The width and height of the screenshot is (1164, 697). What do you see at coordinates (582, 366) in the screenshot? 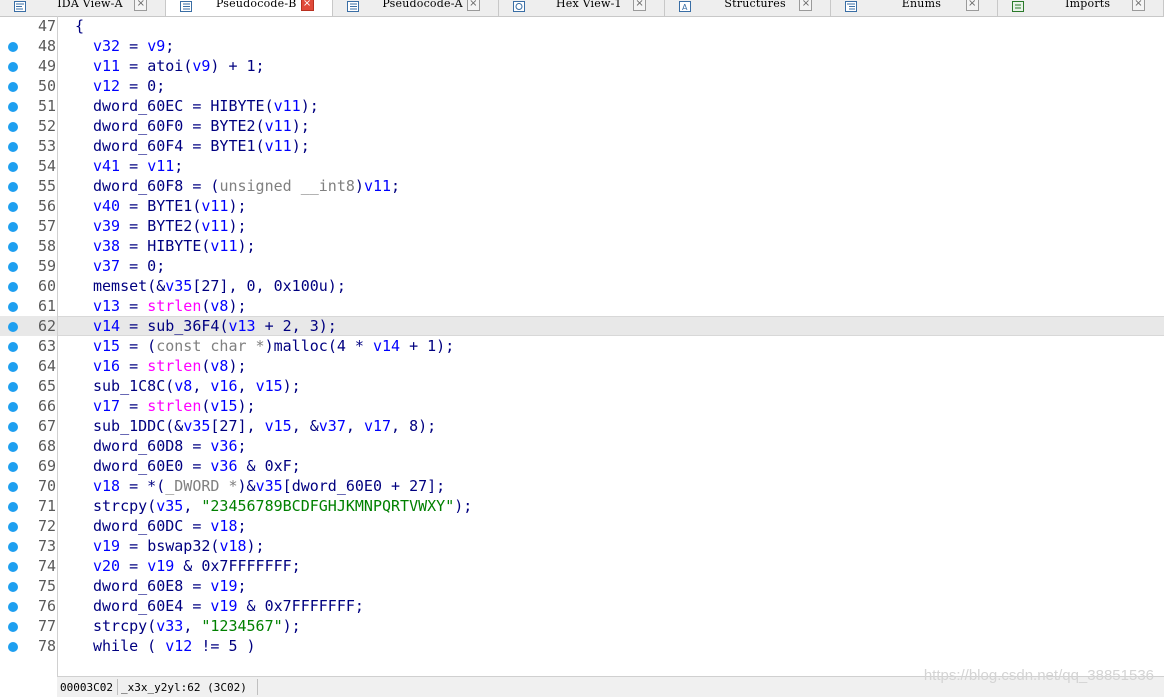
I see `code-line: 64 v16 = strlen(v8);` at bounding box center [582, 366].